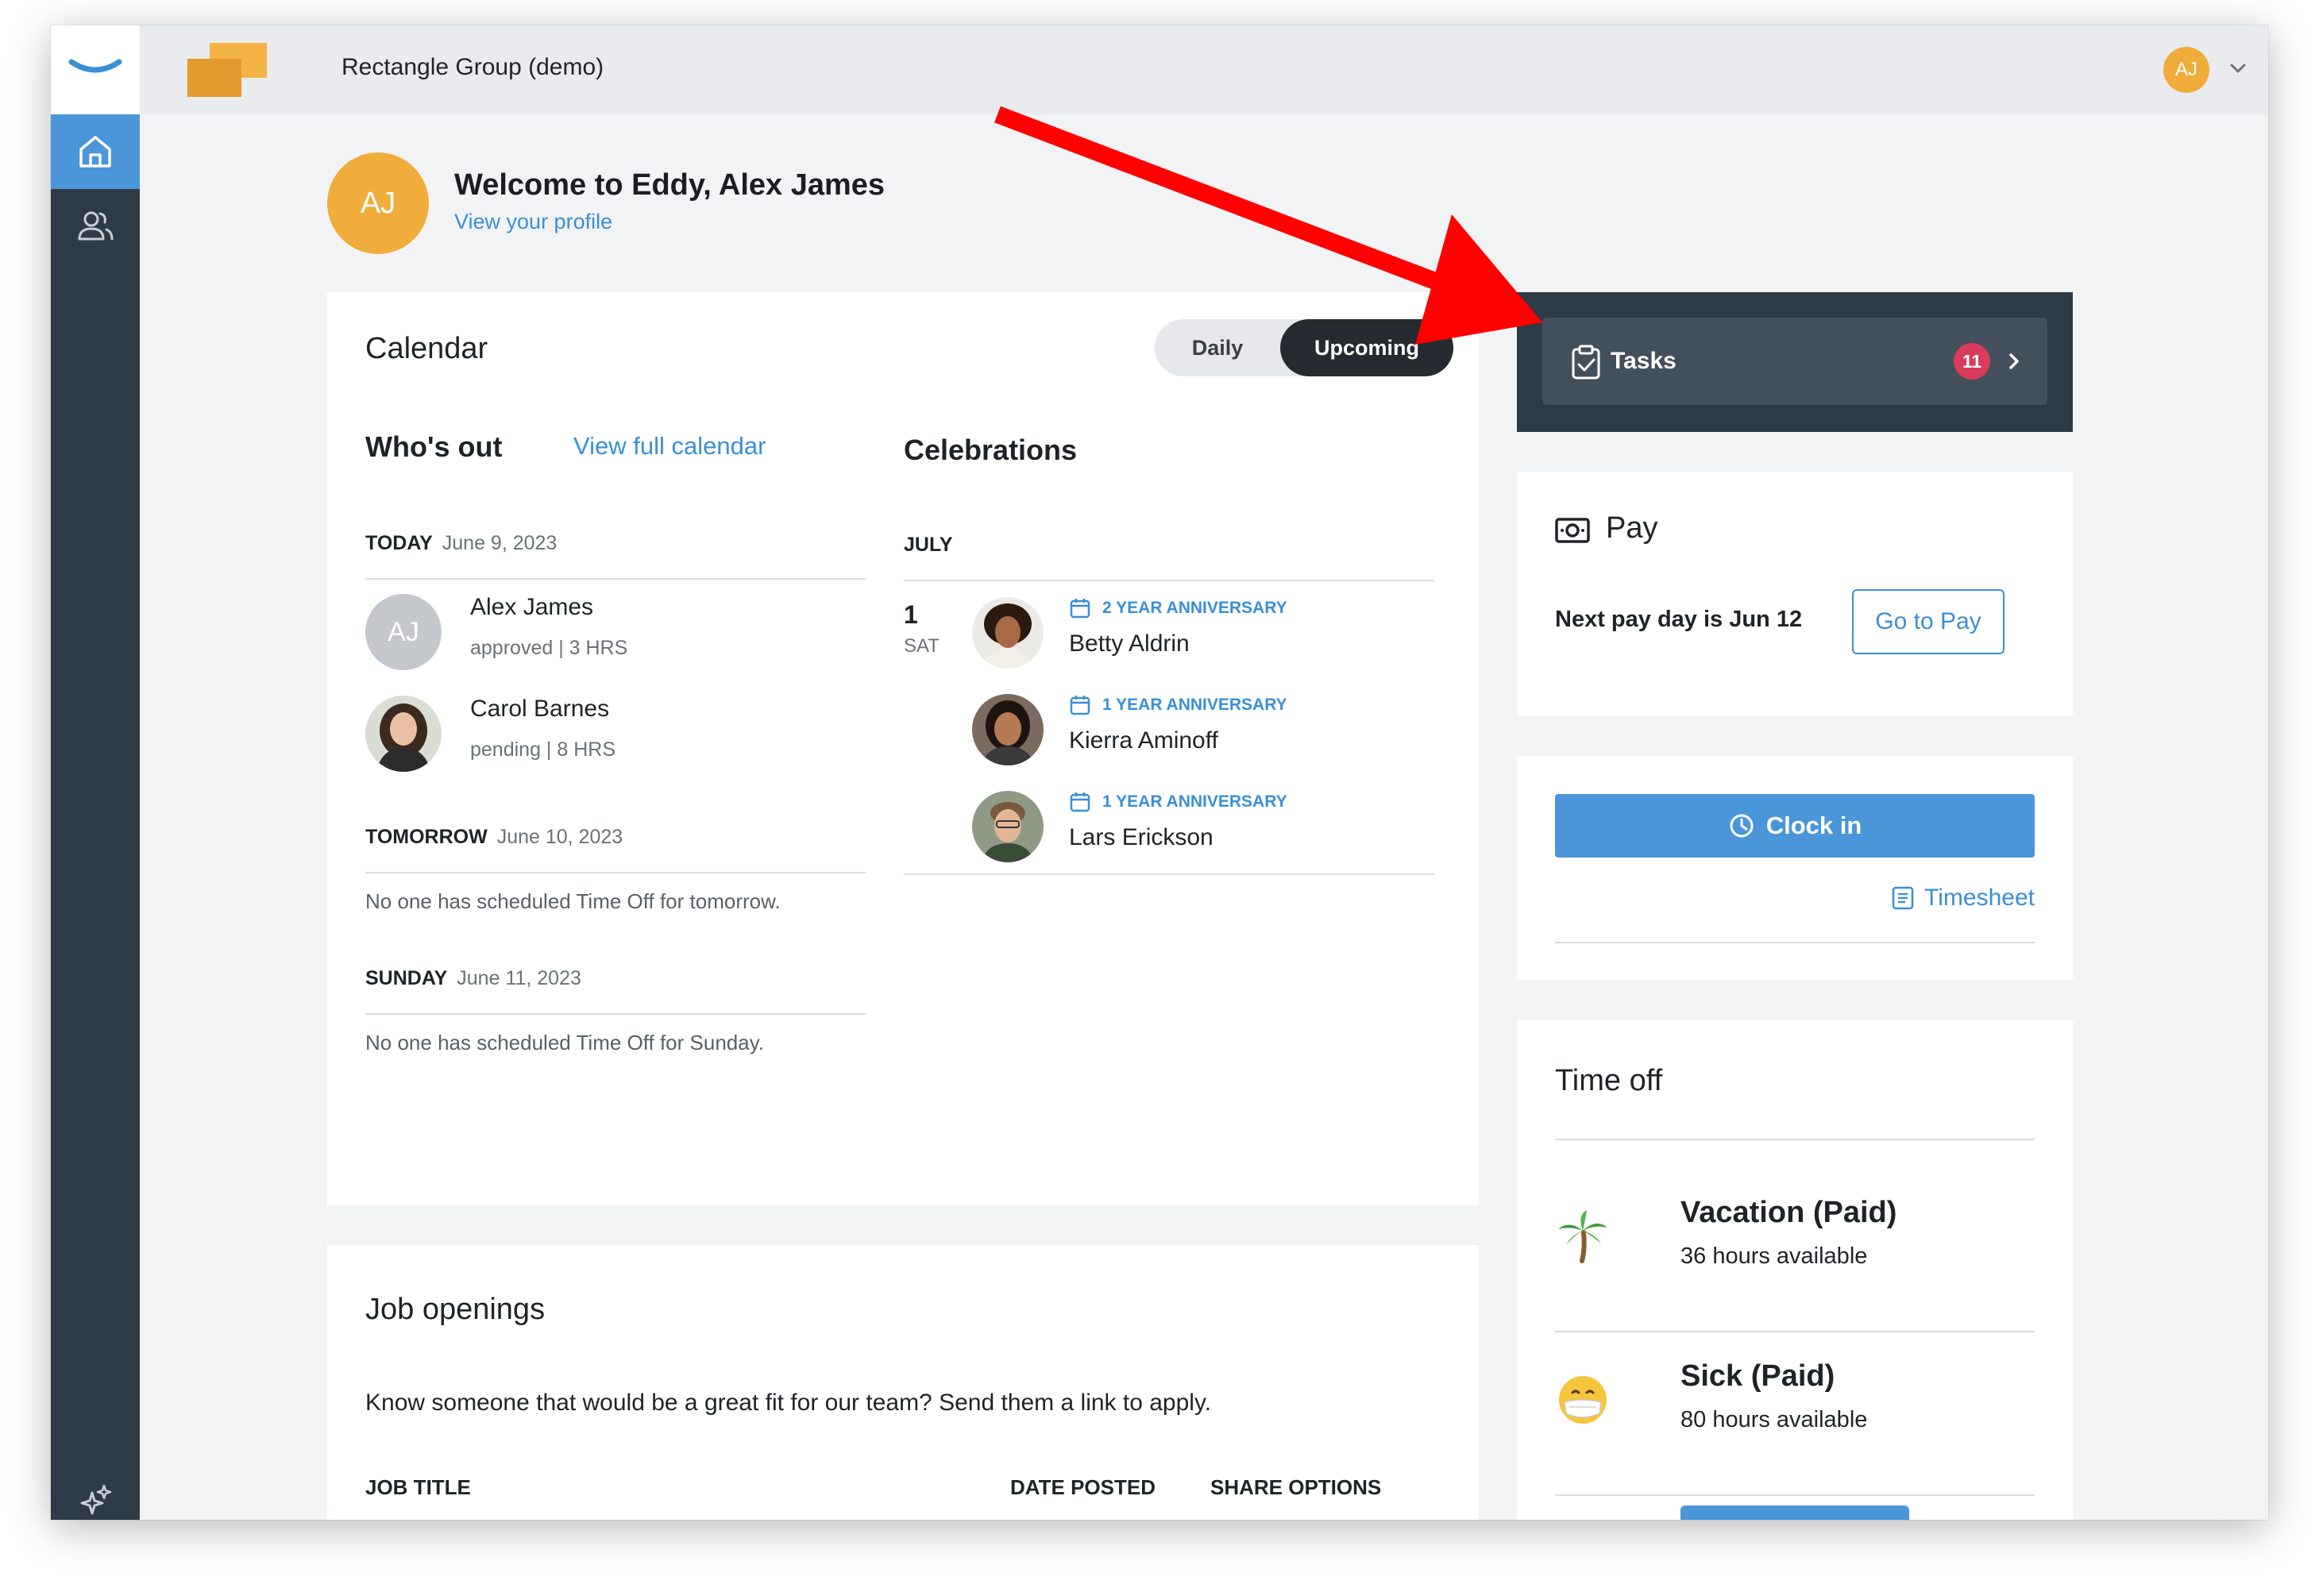 Image resolution: width=2319 pixels, height=1596 pixels. I want to click on sparkle-icon, so click(96, 1499).